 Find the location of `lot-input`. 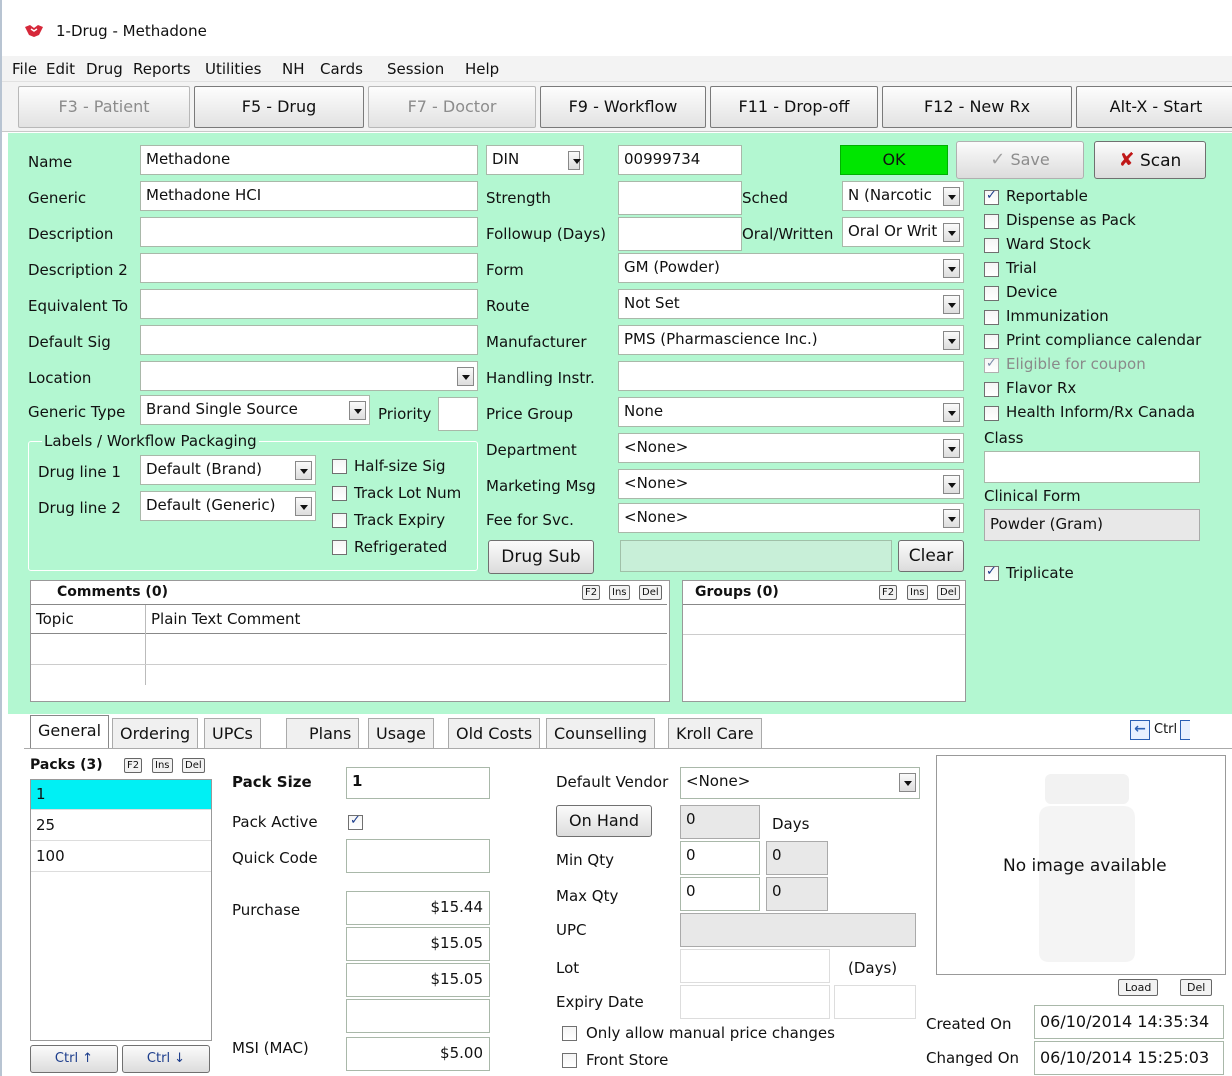

lot-input is located at coordinates (755, 966).